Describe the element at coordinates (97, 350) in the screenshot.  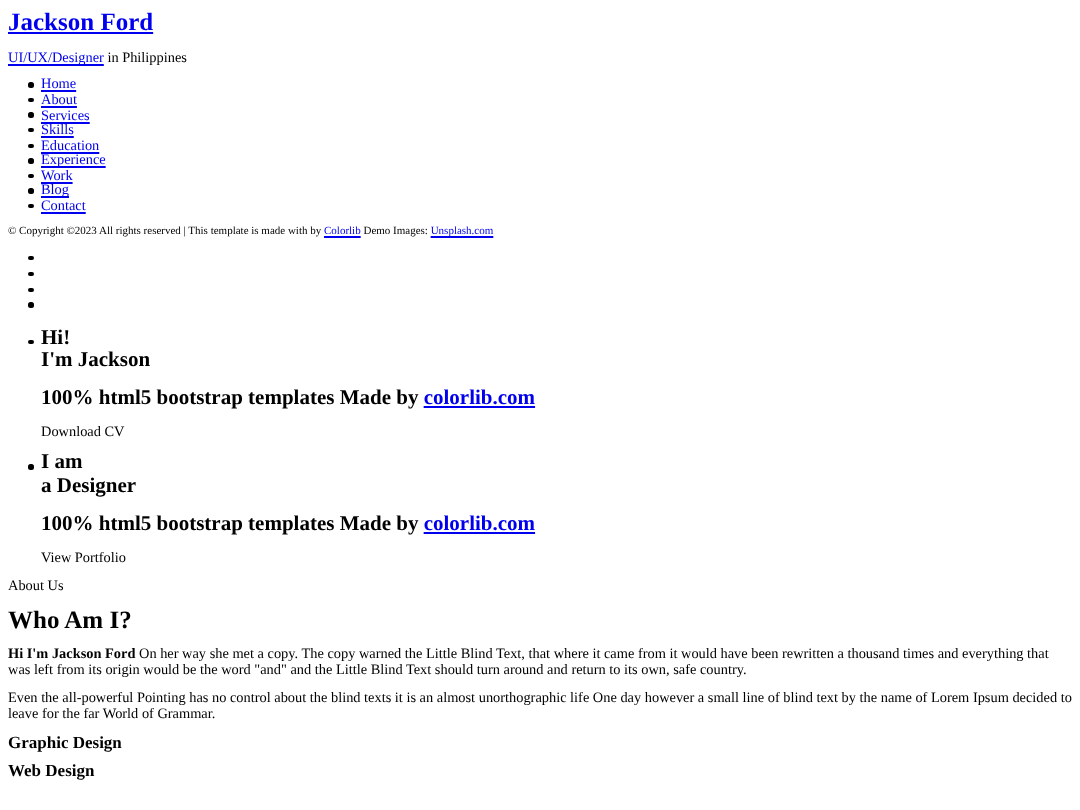
I see `slide-heading: Hi! I'm Jackson` at that location.